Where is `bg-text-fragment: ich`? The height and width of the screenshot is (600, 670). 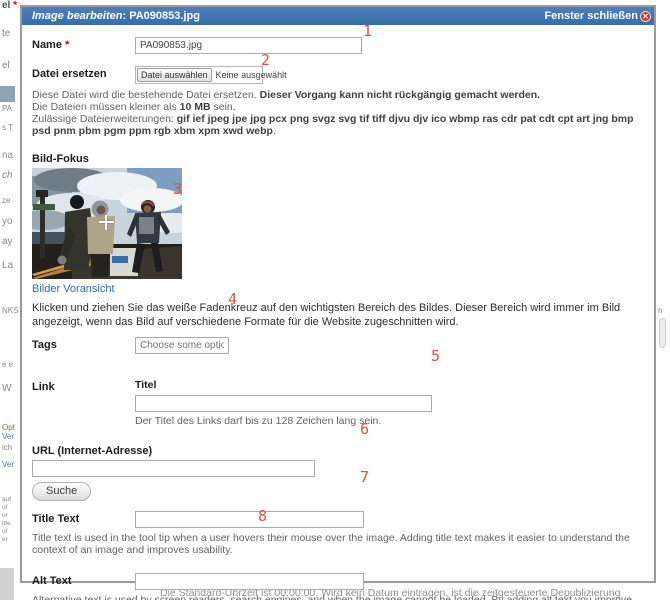 bg-text-fragment: ich is located at coordinates (7, 447).